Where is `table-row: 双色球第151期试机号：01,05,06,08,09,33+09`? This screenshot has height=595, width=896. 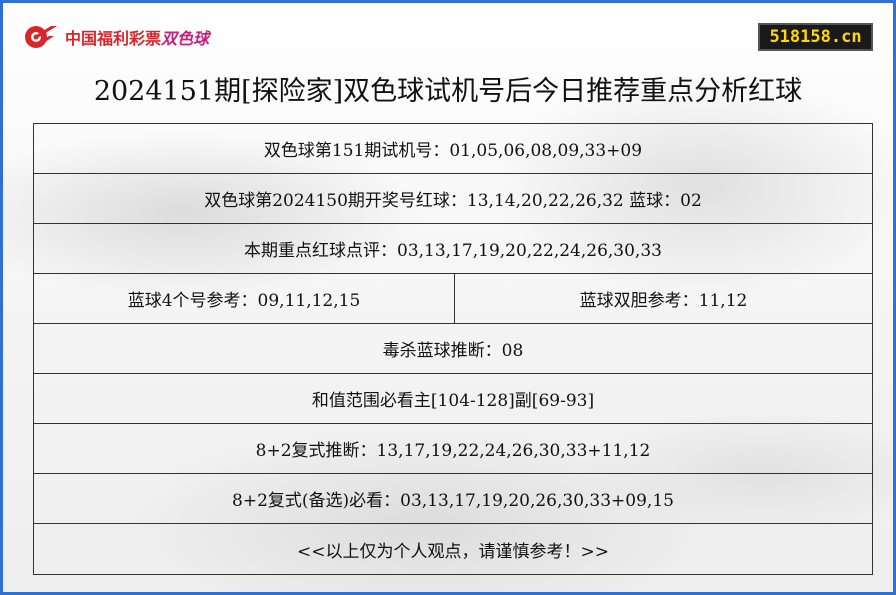 table-row: 双色球第151期试机号：01,05,06,08,09,33+09 is located at coordinates (453, 149).